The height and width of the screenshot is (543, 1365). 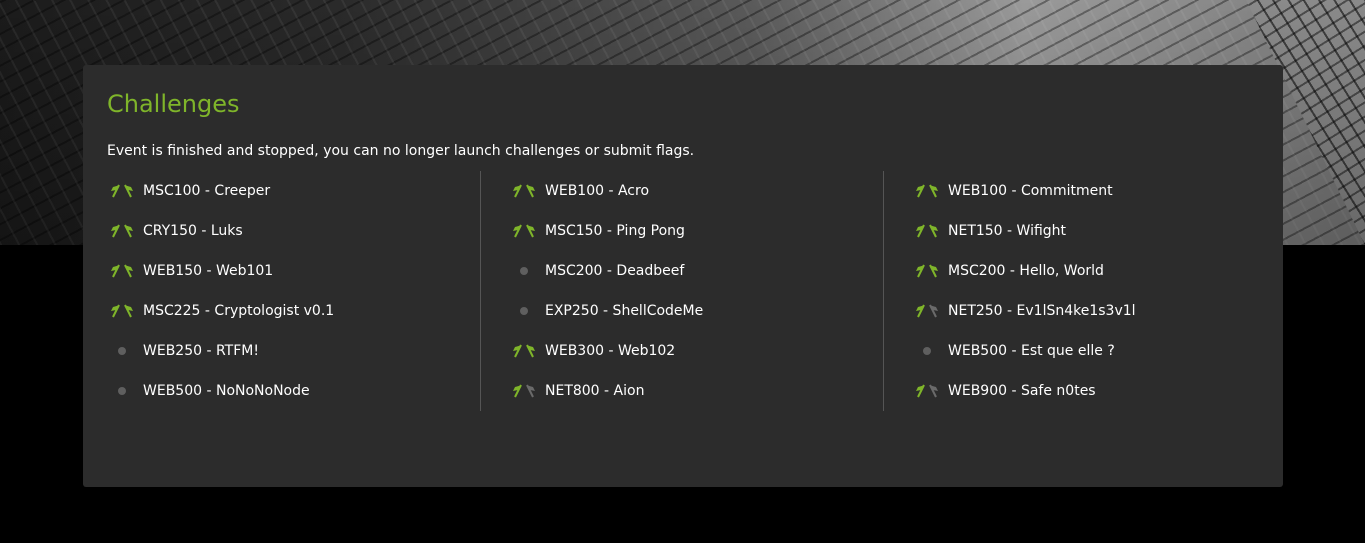 I want to click on page-title: Challenges, so click(x=173, y=104).